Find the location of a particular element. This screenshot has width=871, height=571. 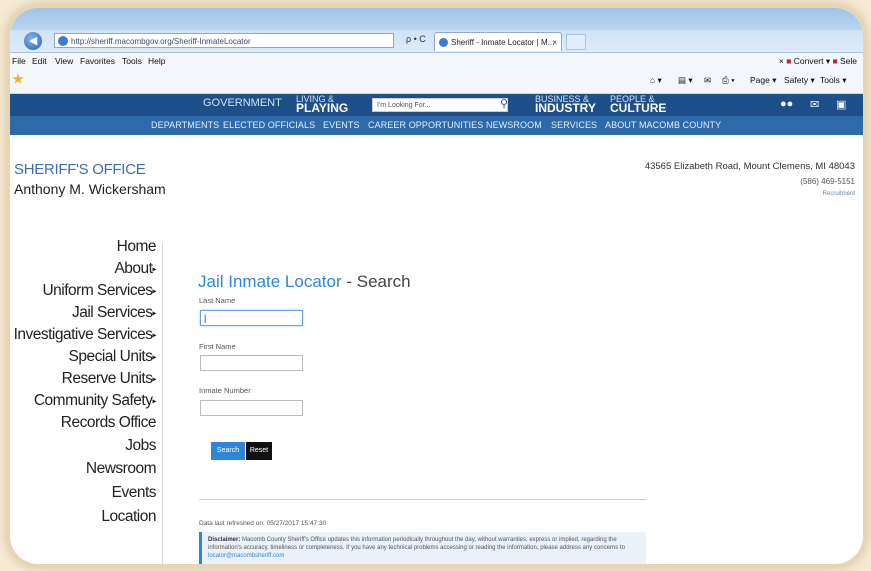

subnav-events: EVENTS is located at coordinates (341, 125).